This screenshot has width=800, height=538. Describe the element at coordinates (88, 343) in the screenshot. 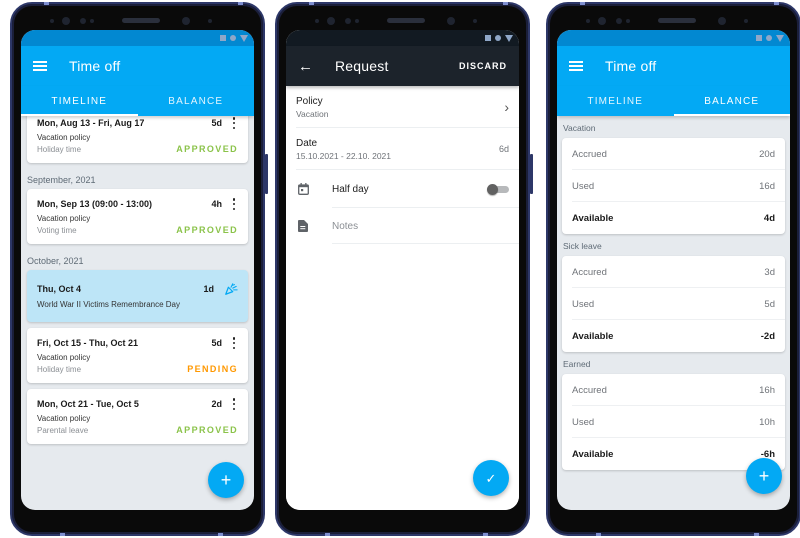

I see `date-range: Fri, Oct 15 - Thu, Oct 21` at that location.